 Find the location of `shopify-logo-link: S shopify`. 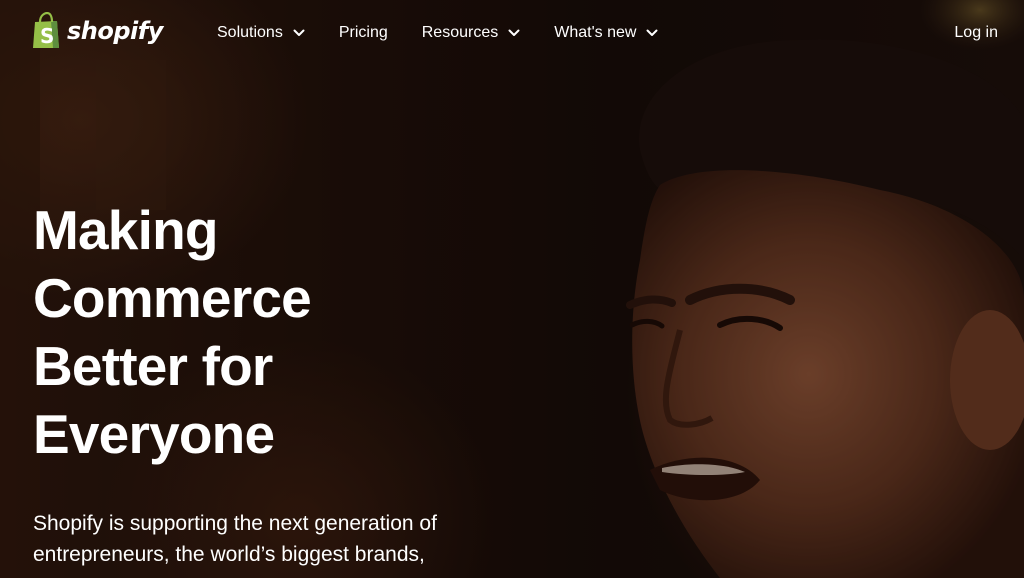

shopify-logo-link: S shopify is located at coordinates (97, 31).